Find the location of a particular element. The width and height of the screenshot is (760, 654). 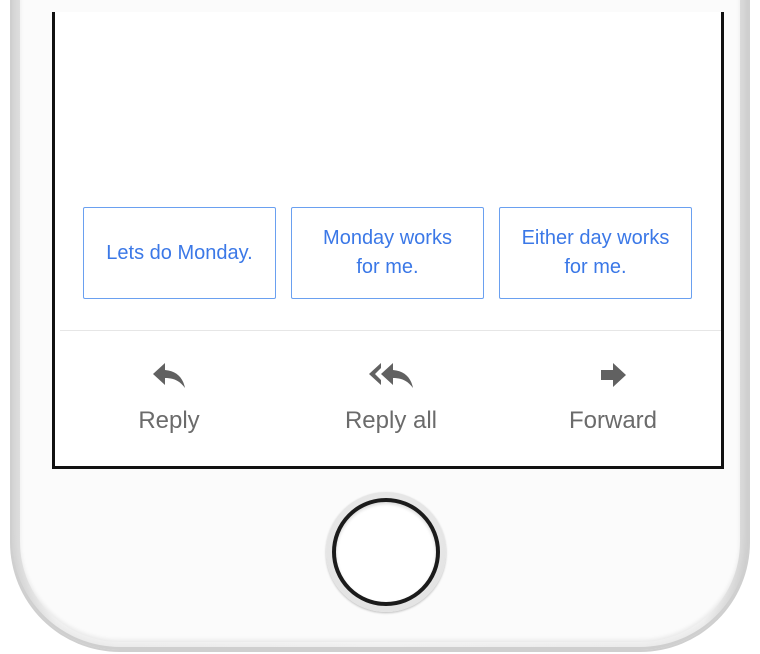

forward-button: Forward is located at coordinates (613, 396).